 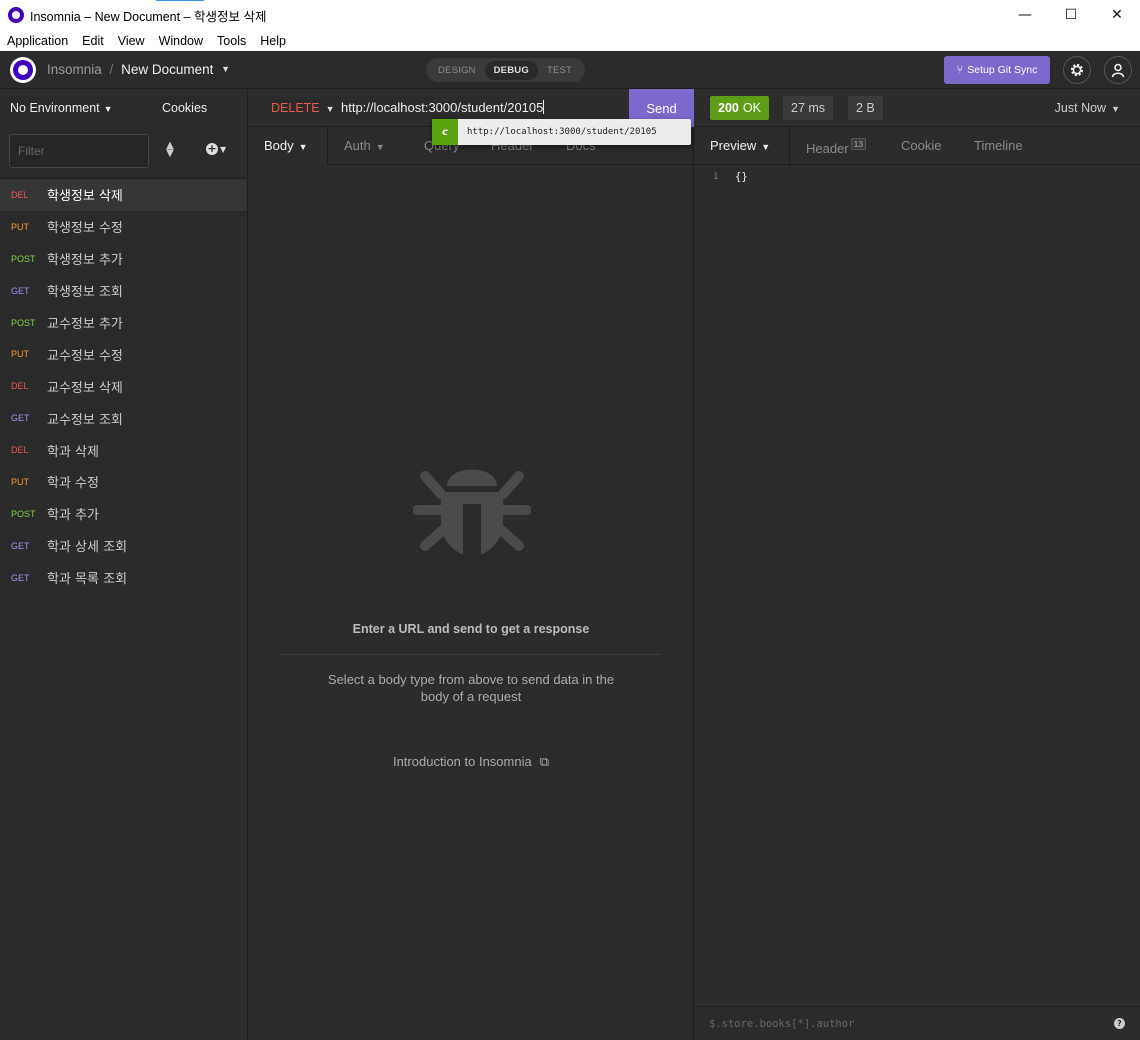 What do you see at coordinates (93, 41) in the screenshot?
I see `menu-edit: Edit` at bounding box center [93, 41].